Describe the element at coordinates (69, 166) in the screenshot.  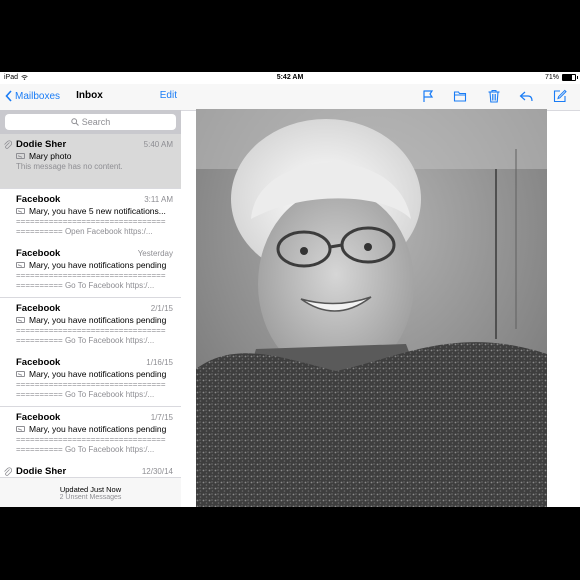
I see `message-preview-line: This message has no content.` at that location.